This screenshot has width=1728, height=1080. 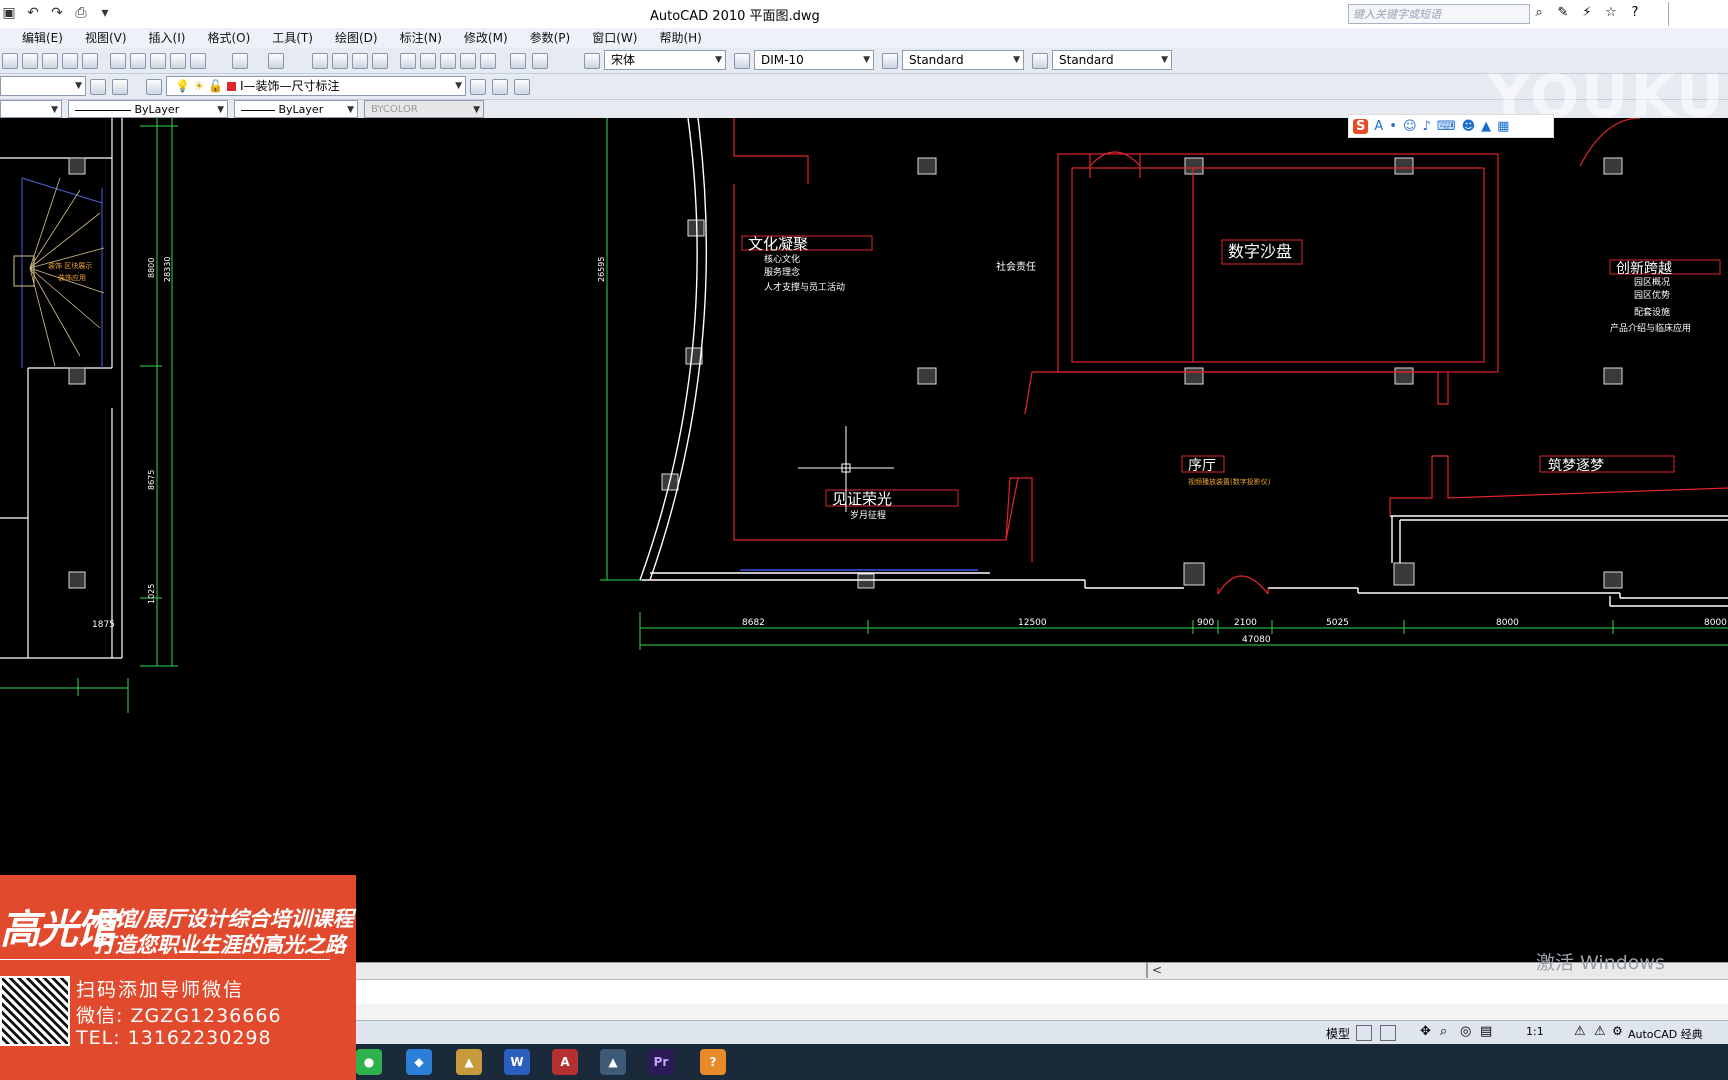 I want to click on communication-center-icon: ✎, so click(x=1563, y=13).